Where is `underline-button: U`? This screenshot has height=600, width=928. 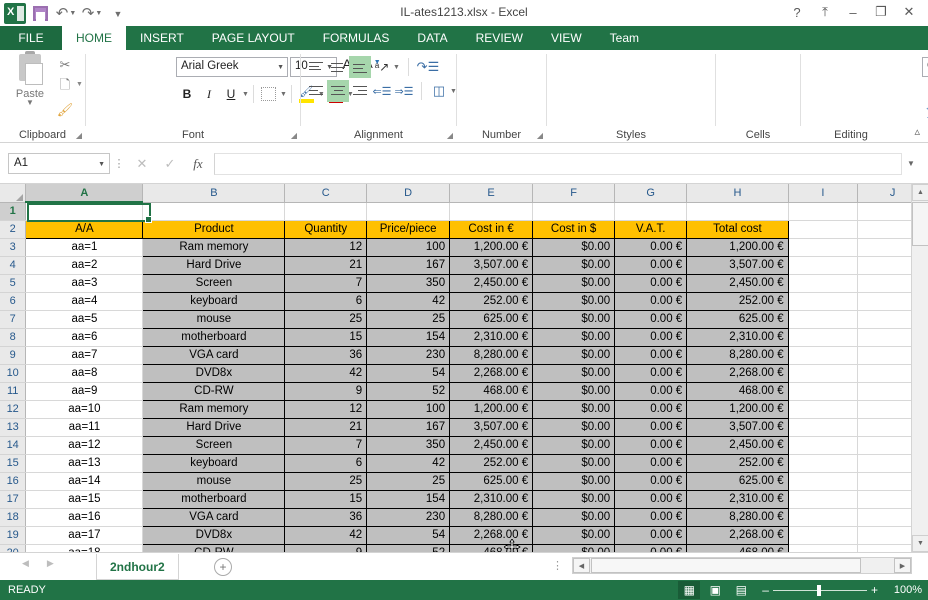 underline-button: U is located at coordinates (231, 94).